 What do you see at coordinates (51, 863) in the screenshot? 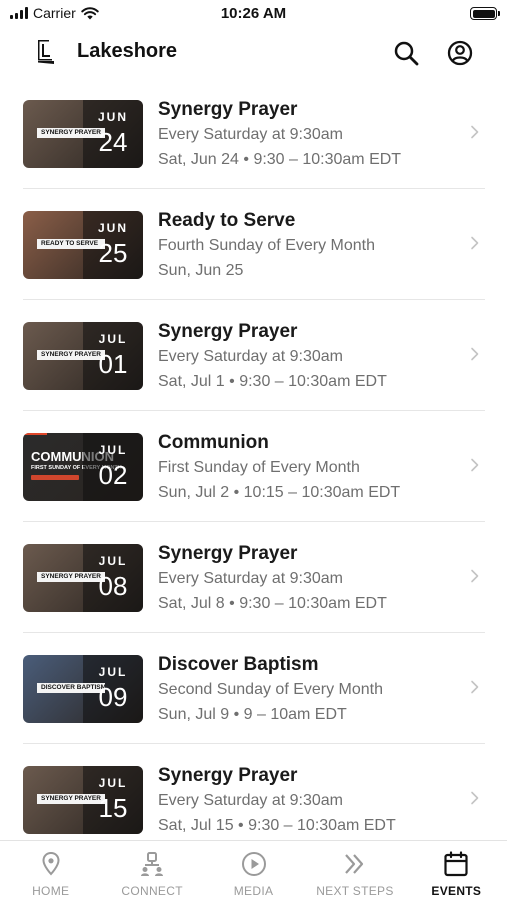
I see `map-pin-icon` at bounding box center [51, 863].